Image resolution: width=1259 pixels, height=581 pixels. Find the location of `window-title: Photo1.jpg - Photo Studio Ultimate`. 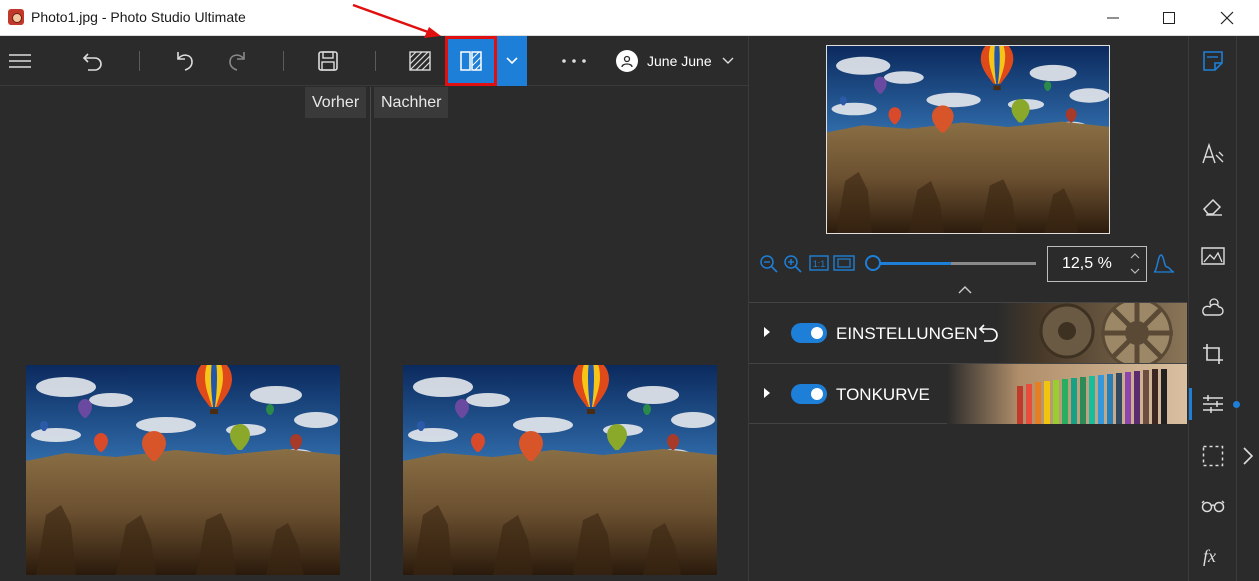

window-title: Photo1.jpg - Photo Studio Ultimate is located at coordinates (138, 17).